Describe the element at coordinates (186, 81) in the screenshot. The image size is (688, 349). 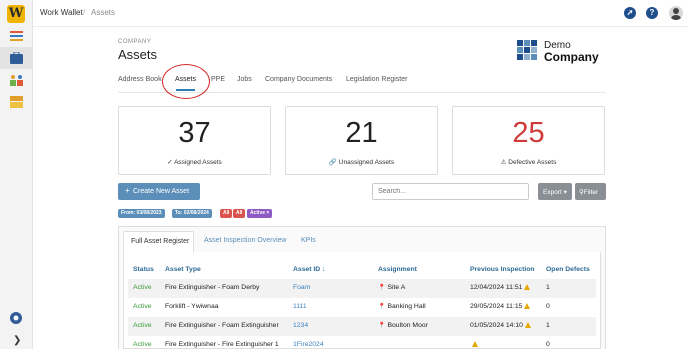
I see `annotation-circle` at that location.